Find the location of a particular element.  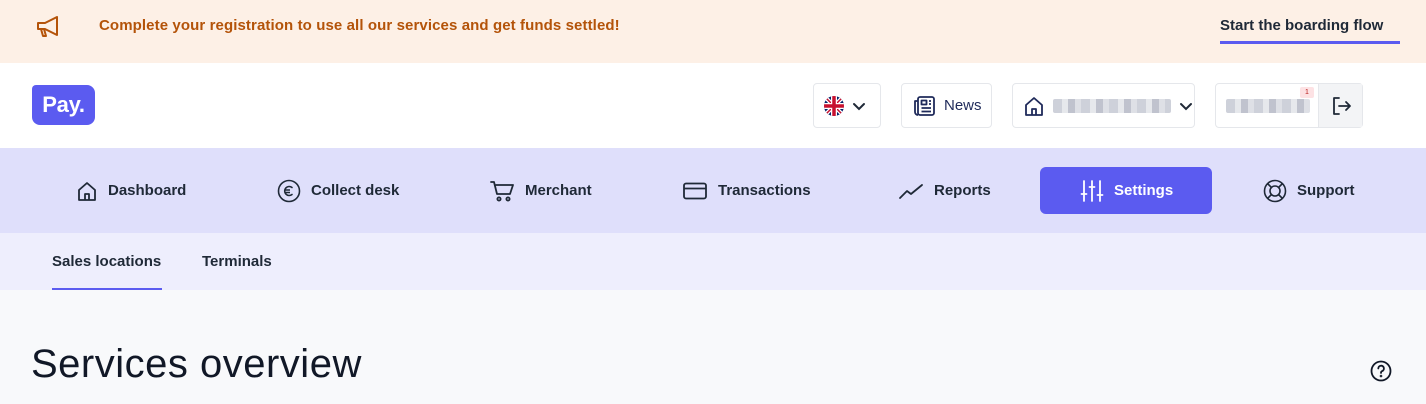

nav-label: Collect desk is located at coordinates (355, 190).